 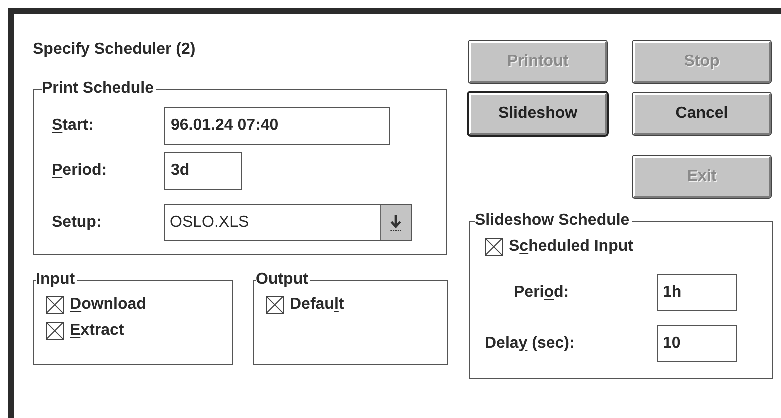 What do you see at coordinates (697, 292) in the screenshot?
I see `text-field: 1h` at bounding box center [697, 292].